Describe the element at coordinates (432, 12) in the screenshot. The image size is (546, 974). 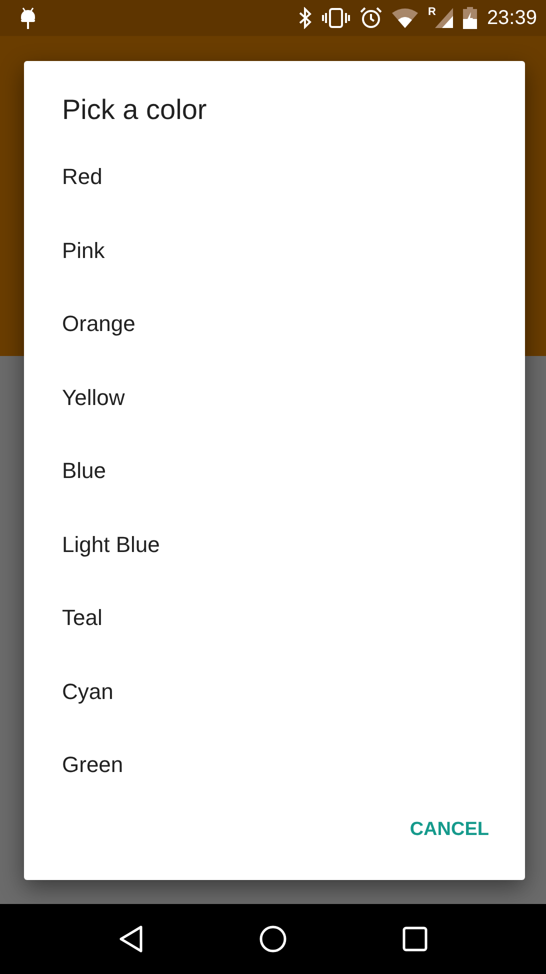
I see `roaming-mark: R` at that location.